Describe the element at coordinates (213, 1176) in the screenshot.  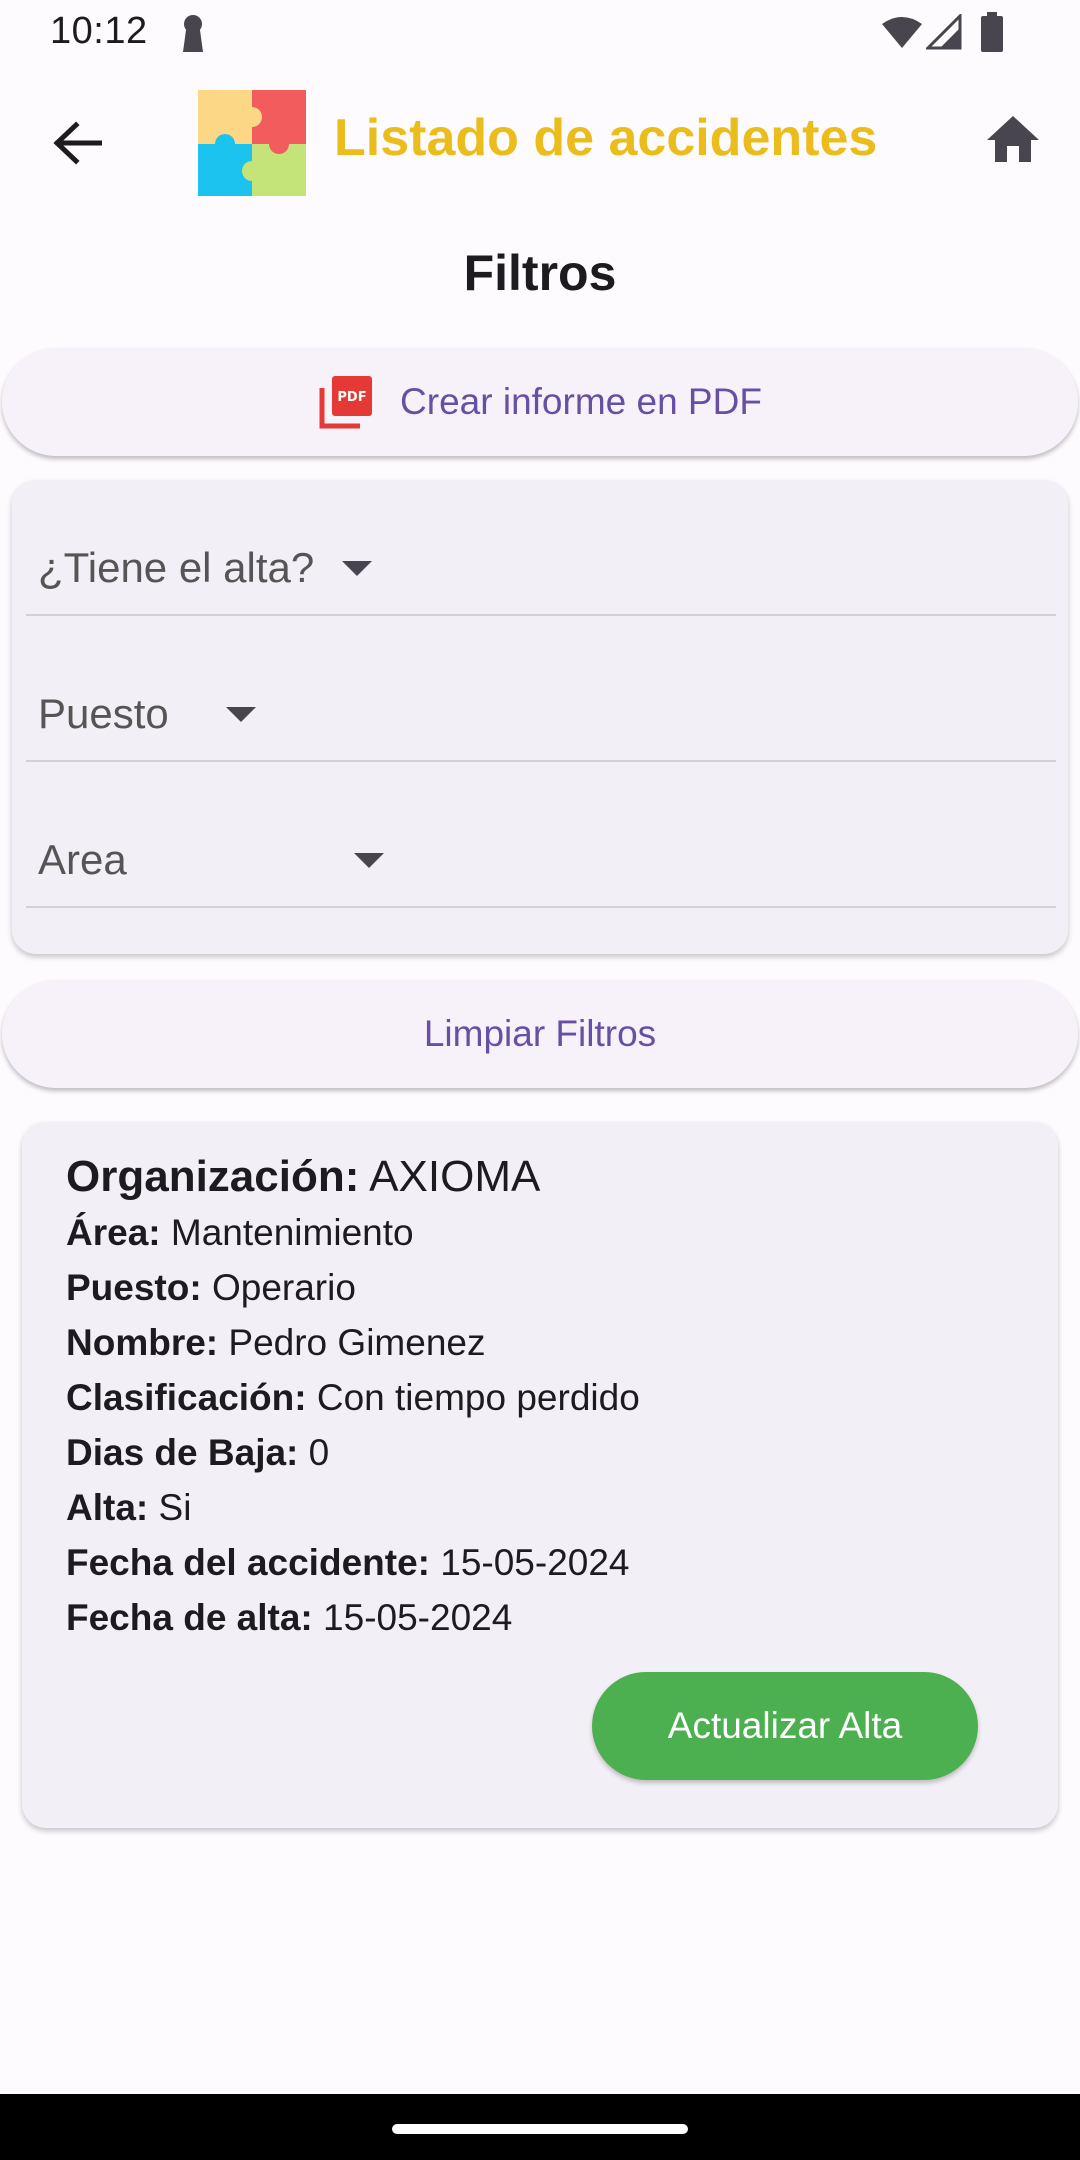
I see `organization-label: Organización:` at that location.